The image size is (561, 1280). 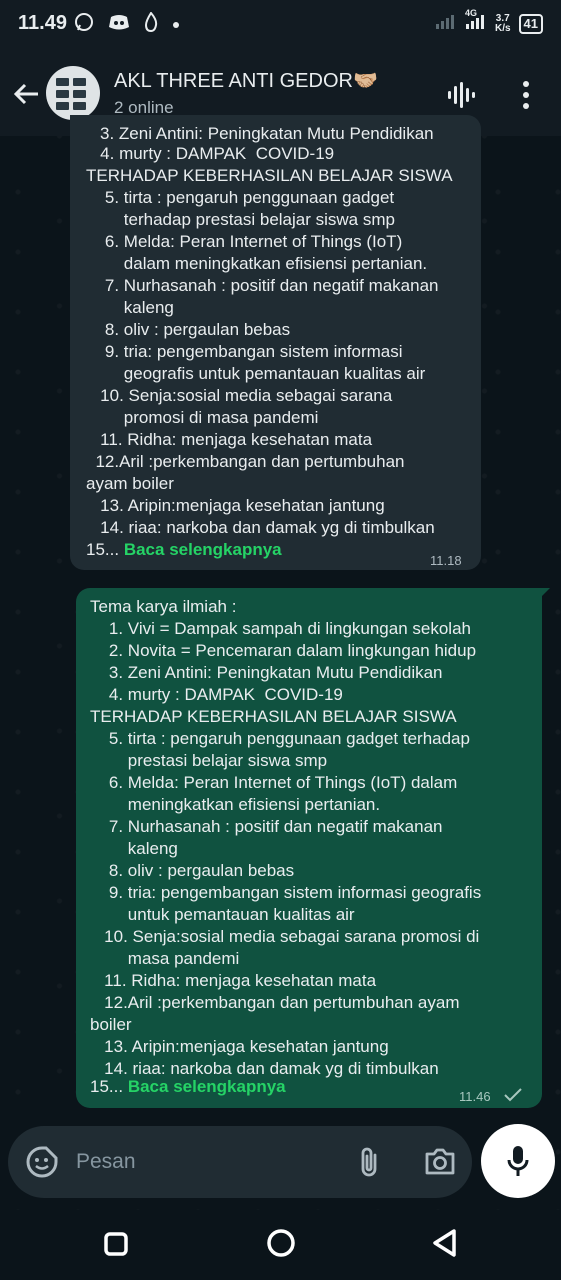 What do you see at coordinates (42, 23) in the screenshot?
I see `status-time: 11.49` at bounding box center [42, 23].